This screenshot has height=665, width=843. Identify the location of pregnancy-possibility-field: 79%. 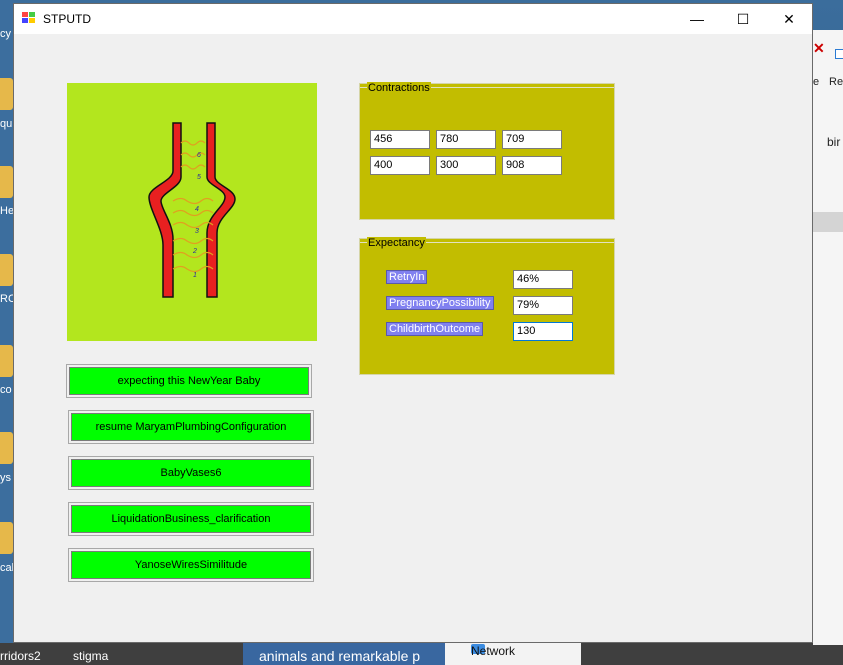
(543, 305).